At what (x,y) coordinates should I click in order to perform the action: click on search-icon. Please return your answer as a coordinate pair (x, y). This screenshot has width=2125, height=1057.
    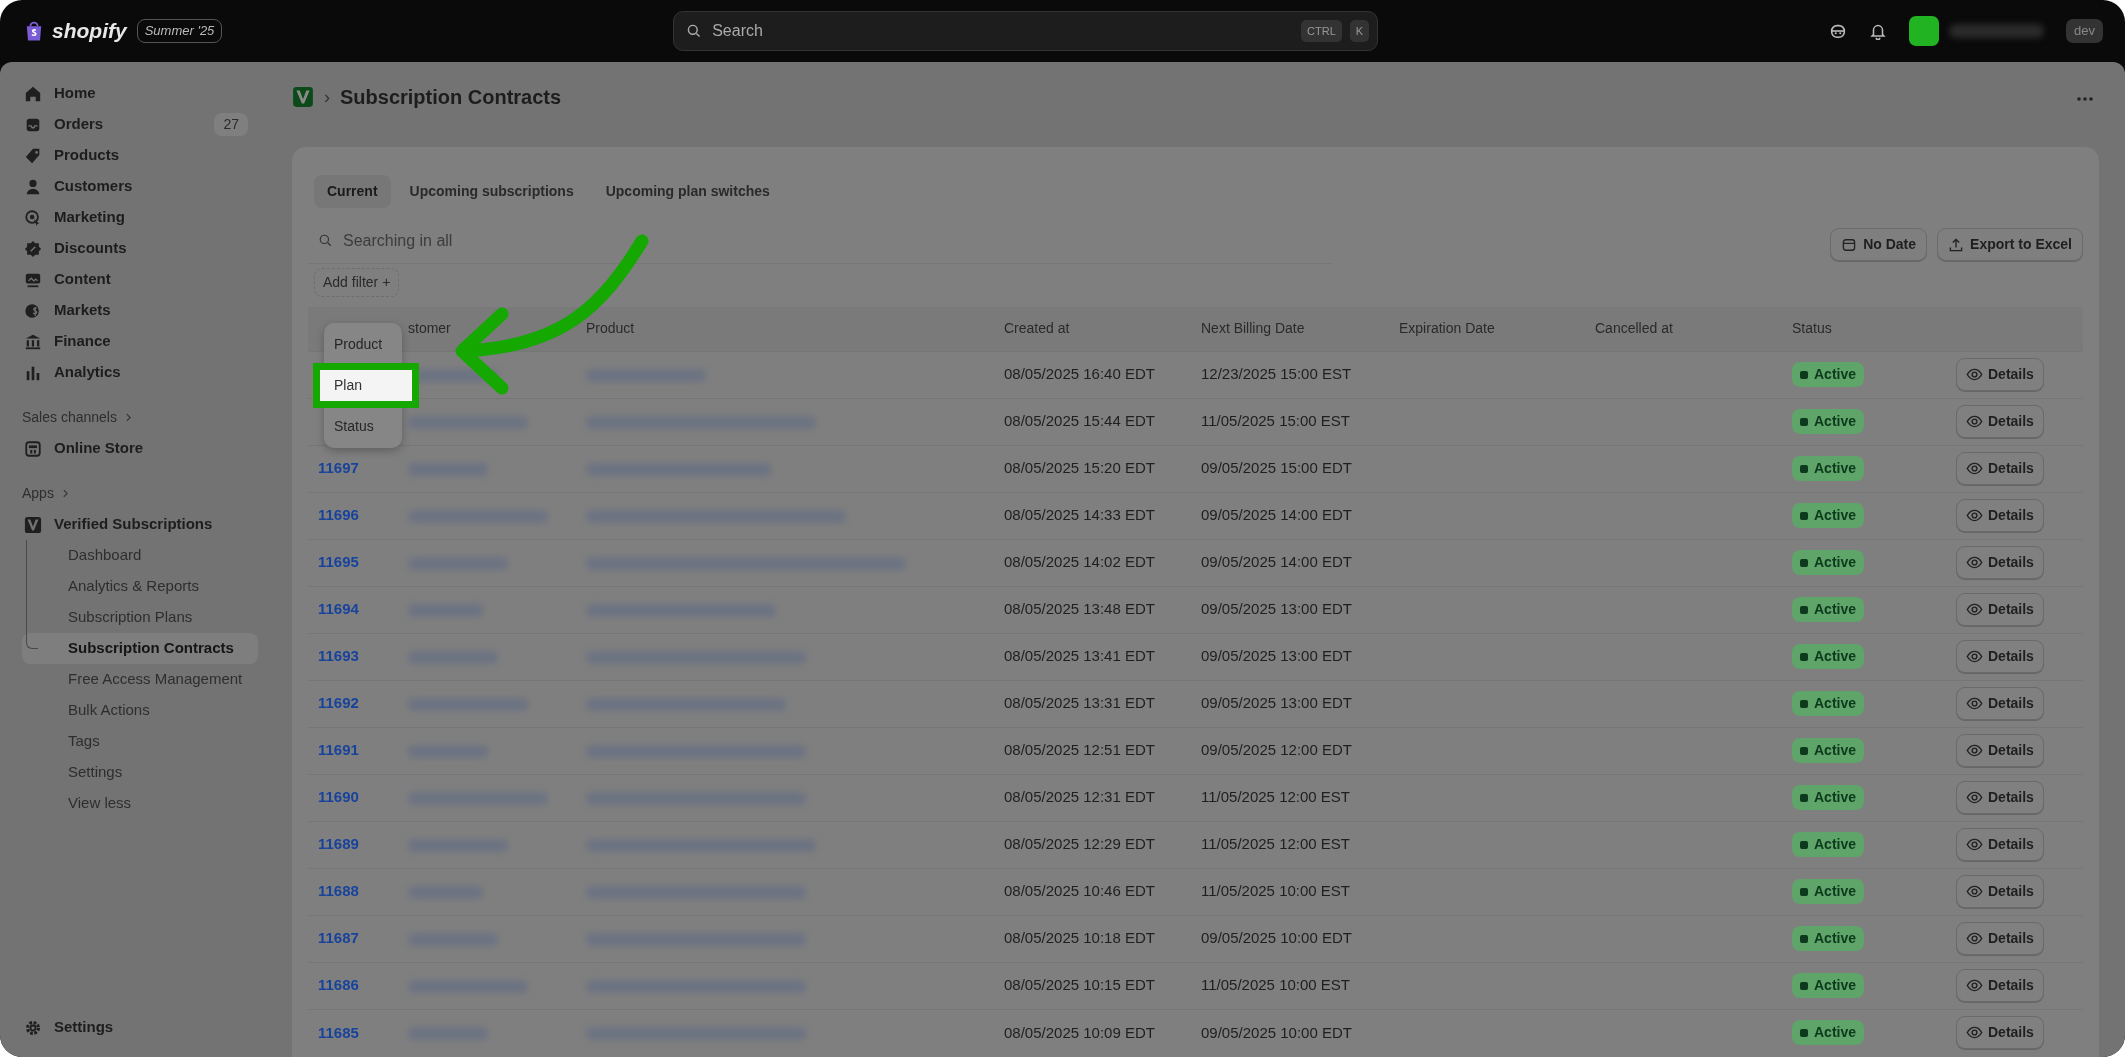
    Looking at the image, I should click on (694, 31).